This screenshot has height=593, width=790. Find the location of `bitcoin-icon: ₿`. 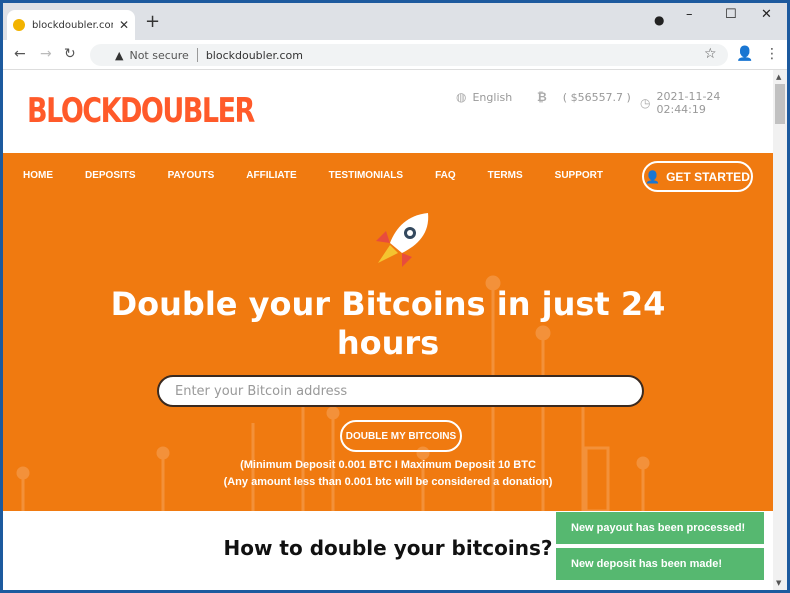

bitcoin-icon: ₿ is located at coordinates (542, 97).